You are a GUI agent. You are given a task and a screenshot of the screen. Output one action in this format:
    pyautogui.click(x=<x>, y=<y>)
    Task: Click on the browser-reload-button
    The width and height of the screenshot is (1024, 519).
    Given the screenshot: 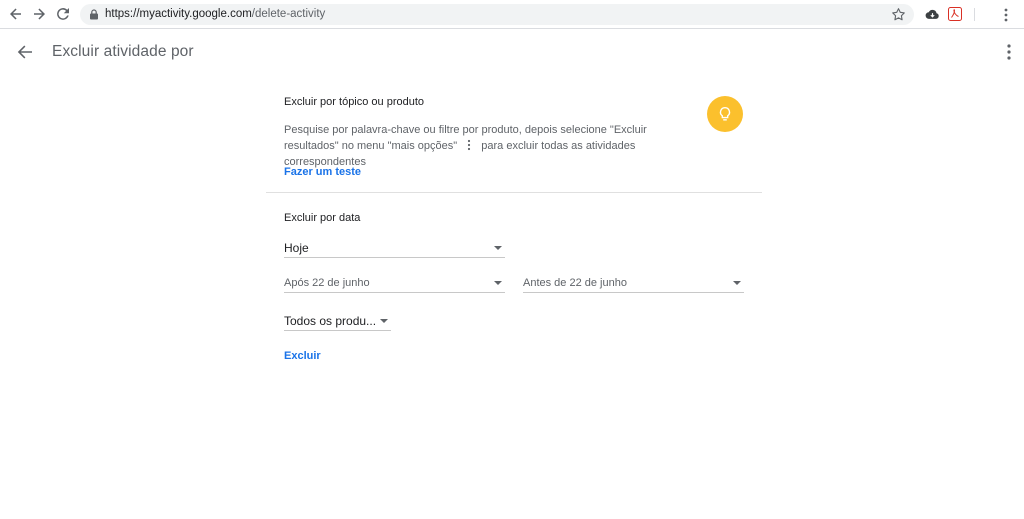 What is the action you would take?
    pyautogui.click(x=63, y=14)
    